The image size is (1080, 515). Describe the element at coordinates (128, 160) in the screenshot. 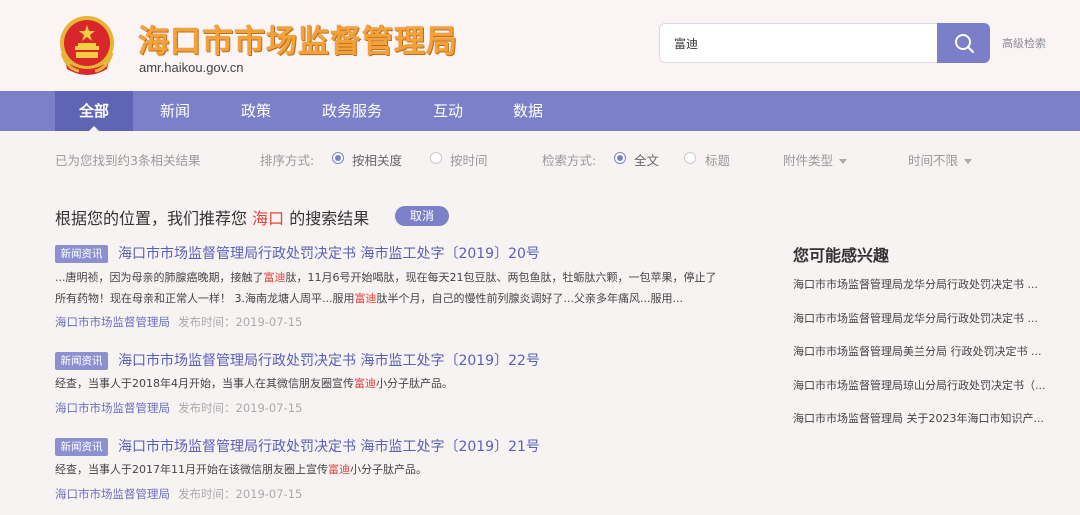

I see `result-count: 已为您找到约3条相关结果` at that location.